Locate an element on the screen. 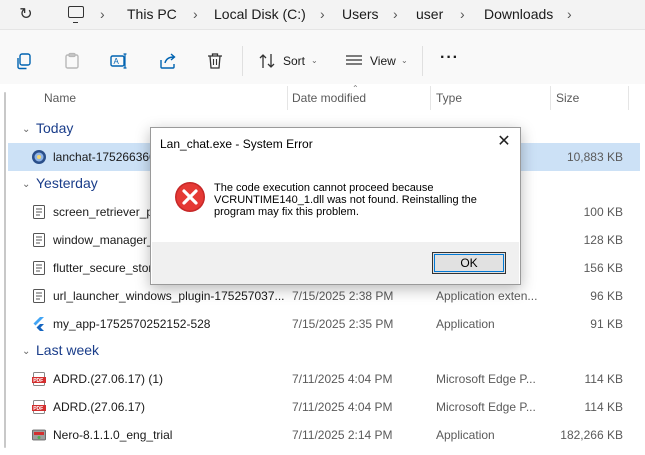 This screenshot has width=645, height=455. dialog-title: Lan_chat.exe - System Error is located at coordinates (236, 144).